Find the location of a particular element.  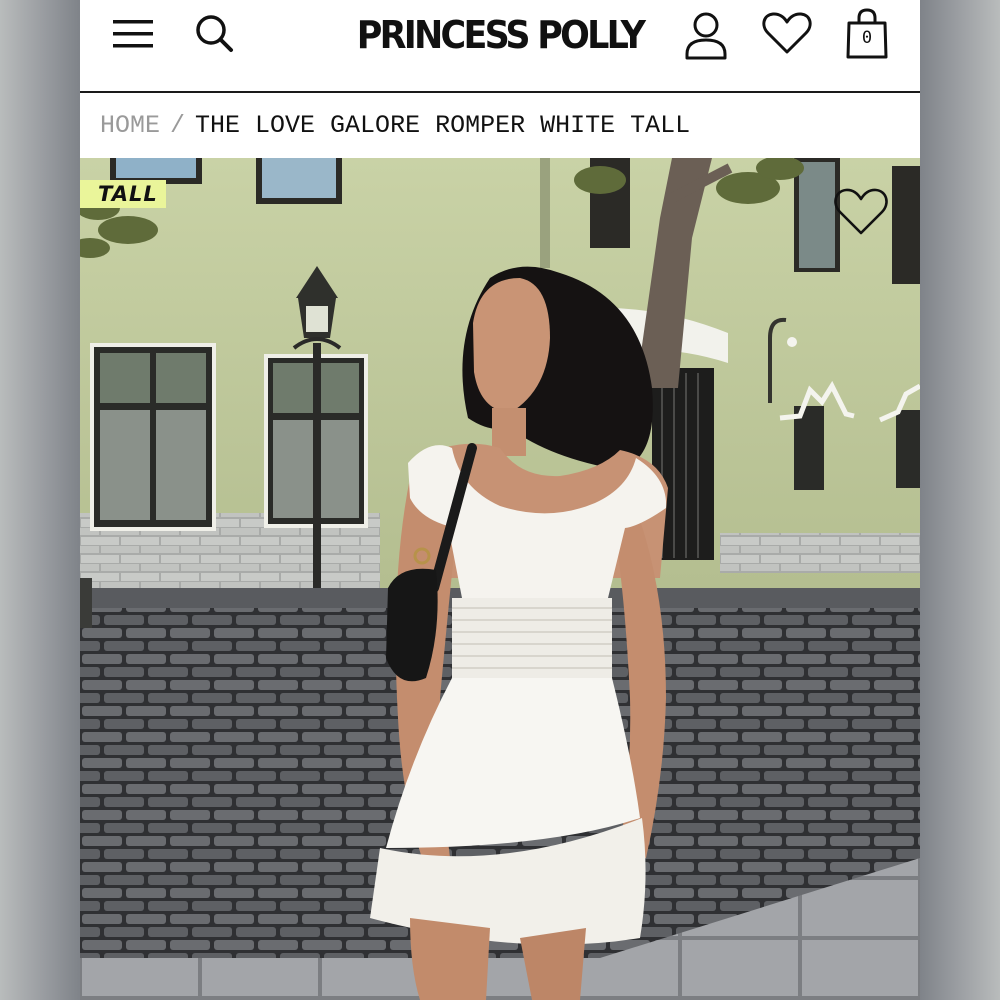

site-header: PRINCESS POLLY 0 is located at coordinates (500, 46).